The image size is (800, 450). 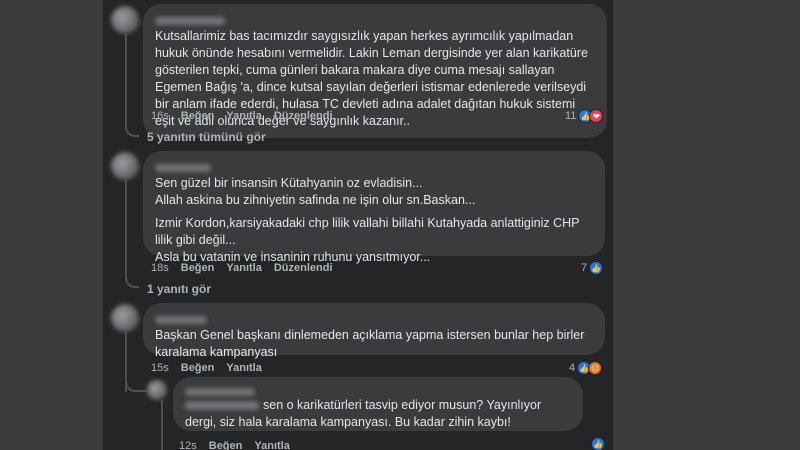 I want to click on comment-actions: 16s Beğen Yanıtla Düzenlendi, so click(x=242, y=116).